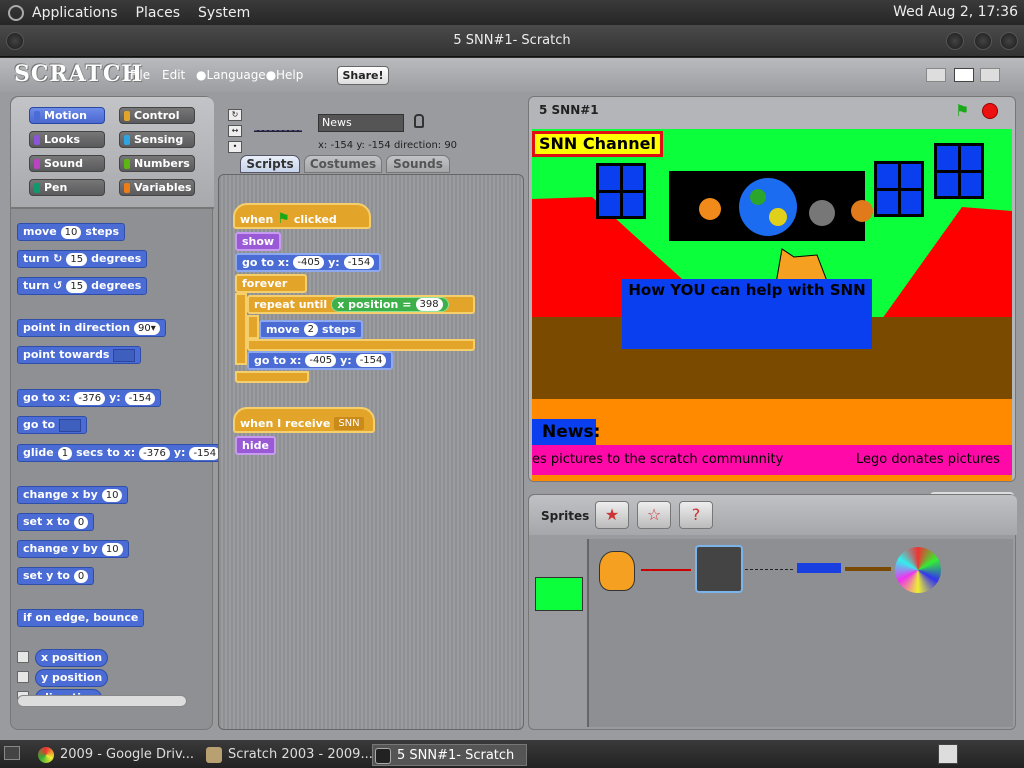 The width and height of the screenshot is (1024, 768). Describe the element at coordinates (255, 445) in the screenshot. I see `block-hide: hide` at that location.